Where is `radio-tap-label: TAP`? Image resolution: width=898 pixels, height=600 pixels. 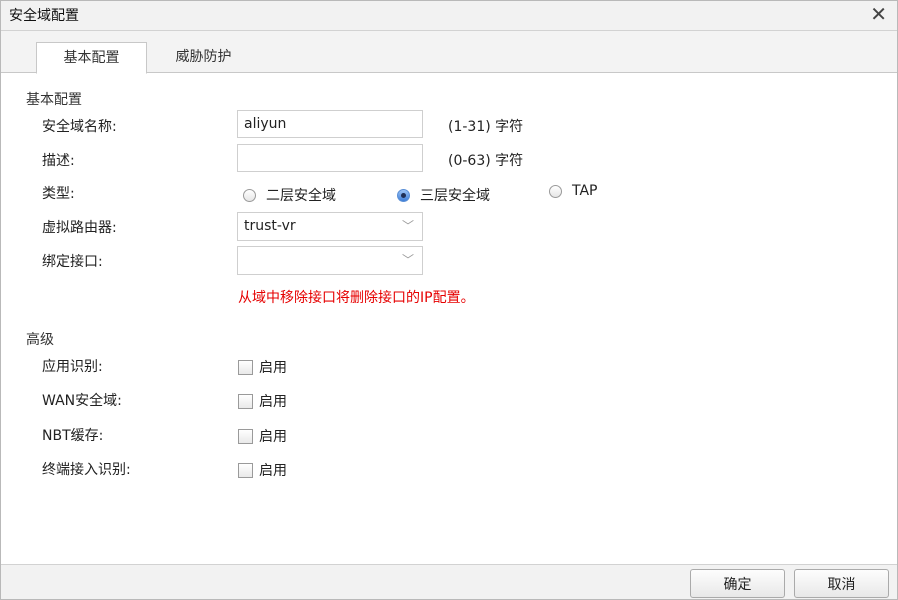
radio-tap-label: TAP is located at coordinates (585, 191).